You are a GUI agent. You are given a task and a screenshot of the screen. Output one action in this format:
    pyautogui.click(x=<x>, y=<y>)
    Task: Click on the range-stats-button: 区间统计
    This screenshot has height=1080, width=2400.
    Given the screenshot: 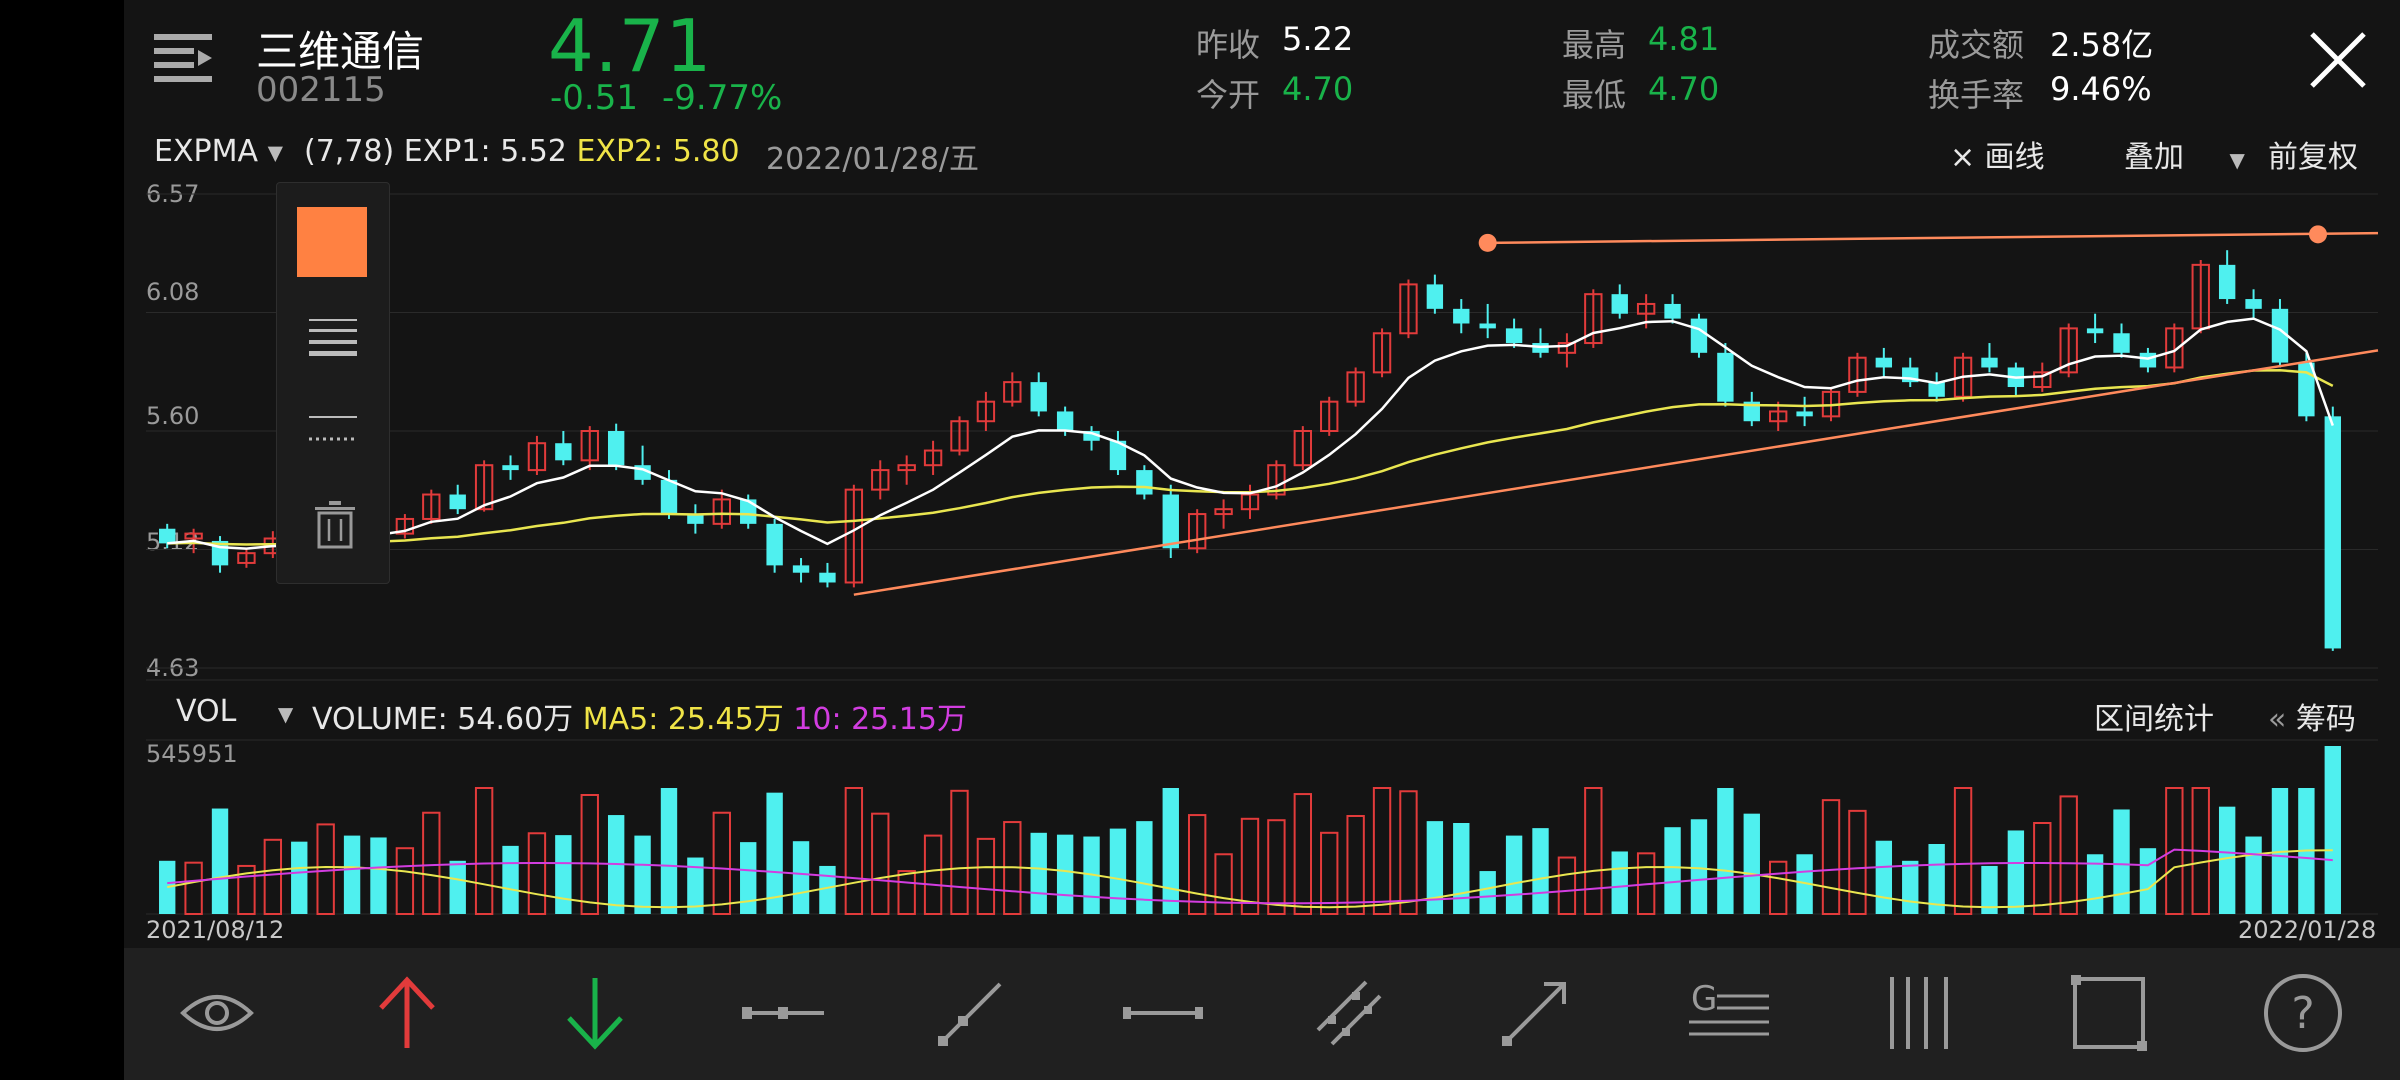 What is the action you would take?
    pyautogui.click(x=2154, y=716)
    